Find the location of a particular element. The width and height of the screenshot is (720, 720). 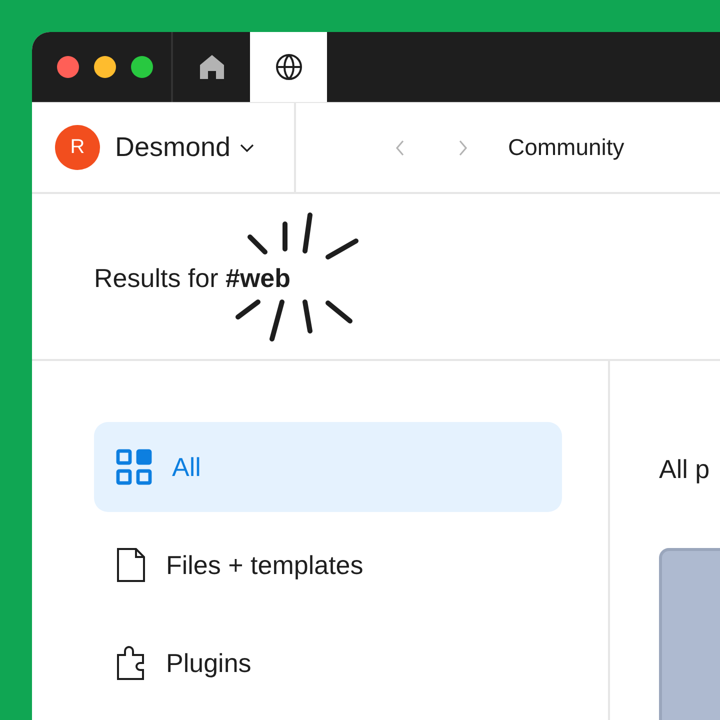

sidebar-label: Files + templates is located at coordinates (265, 565).